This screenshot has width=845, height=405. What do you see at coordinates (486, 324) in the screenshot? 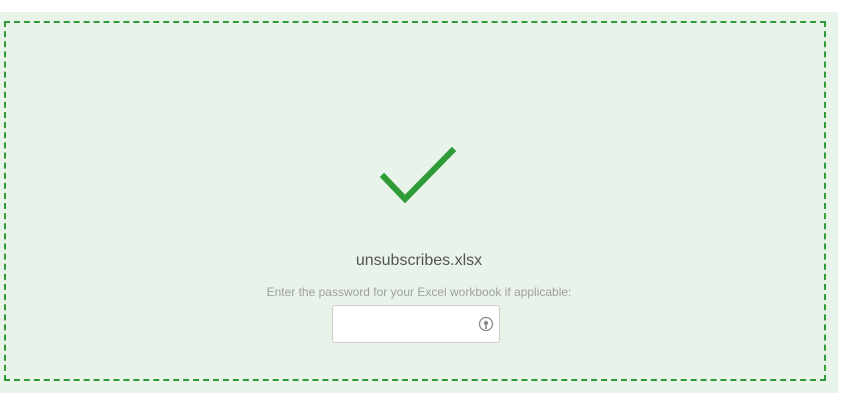
I see `eye-icon` at bounding box center [486, 324].